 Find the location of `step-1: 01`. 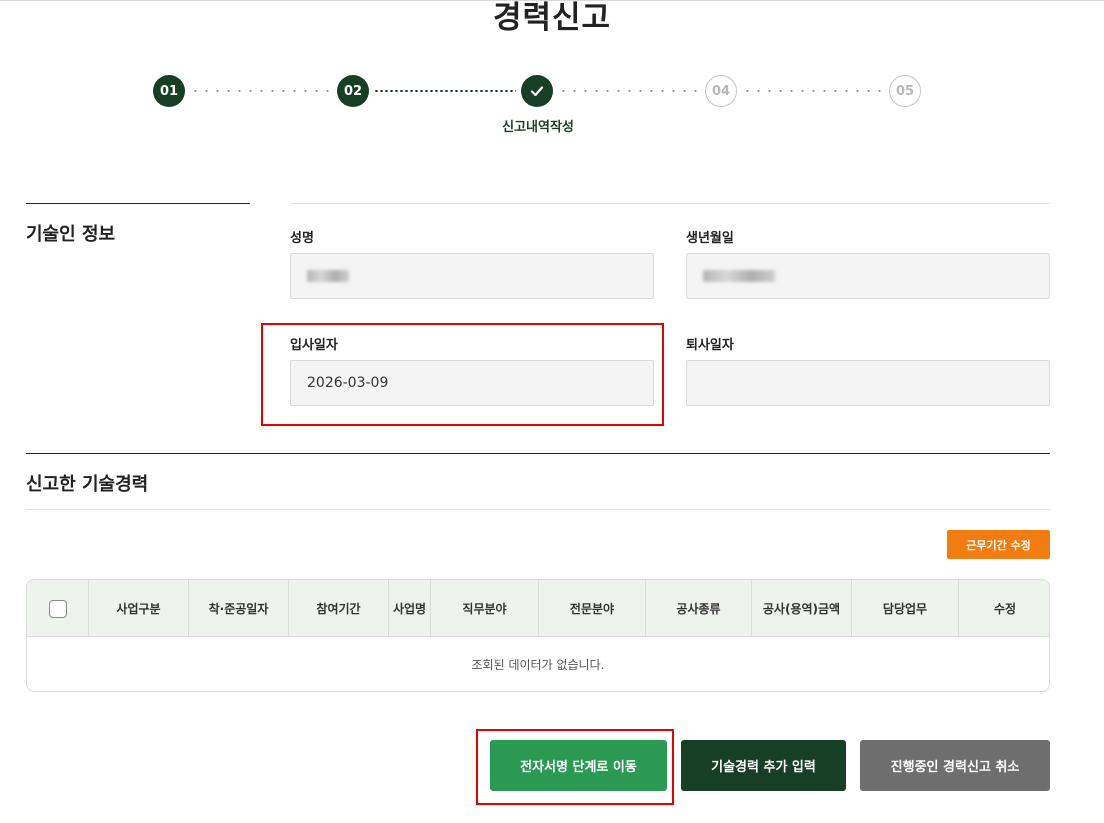

step-1: 01 is located at coordinates (169, 91).